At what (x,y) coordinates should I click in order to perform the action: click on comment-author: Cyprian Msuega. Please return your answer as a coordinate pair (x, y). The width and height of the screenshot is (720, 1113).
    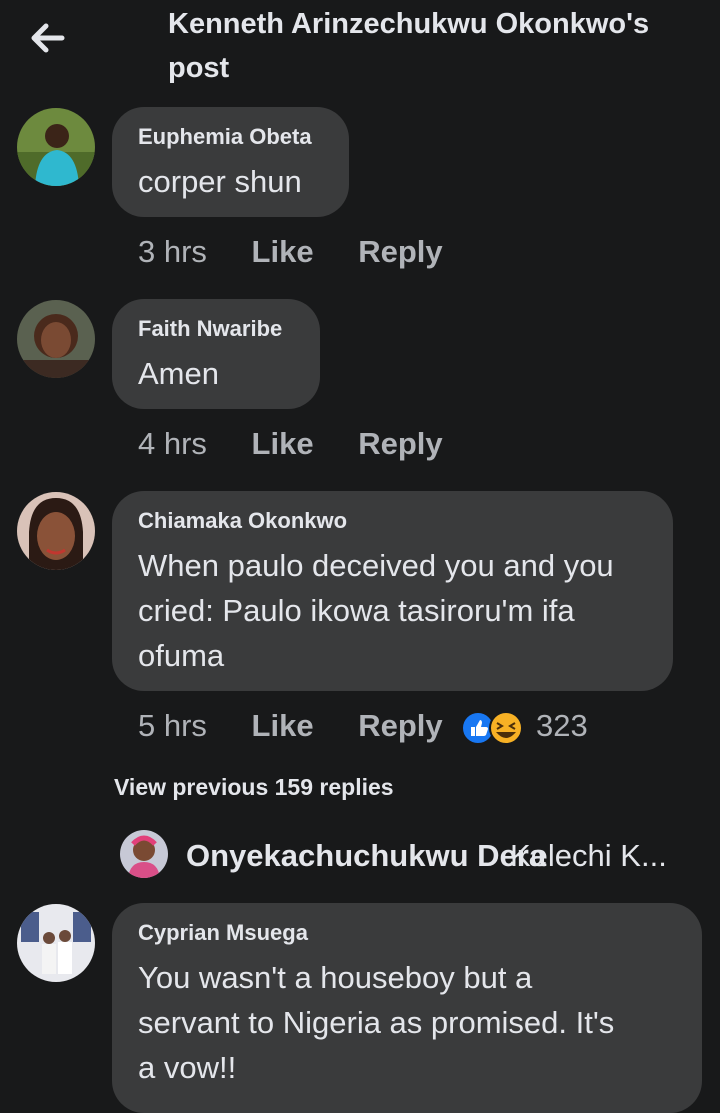
    Looking at the image, I should click on (223, 933).